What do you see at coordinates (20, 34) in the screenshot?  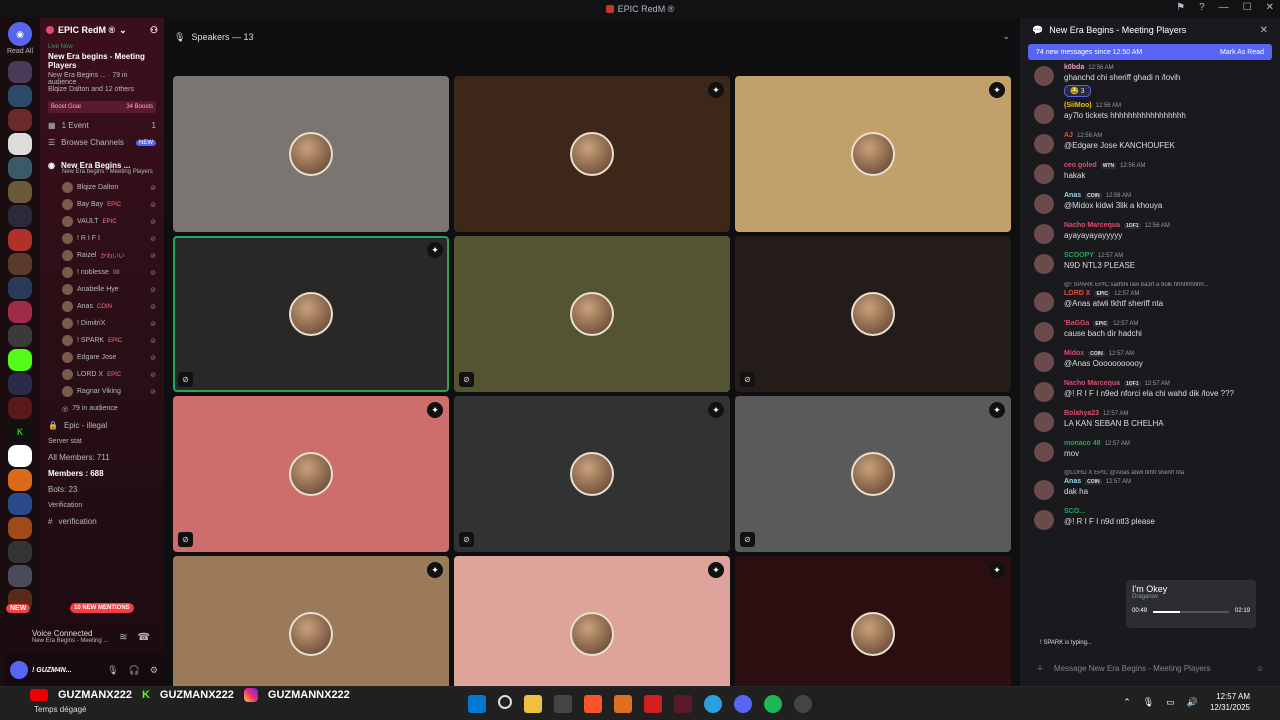 I see `direct-messages-button: ◉` at bounding box center [20, 34].